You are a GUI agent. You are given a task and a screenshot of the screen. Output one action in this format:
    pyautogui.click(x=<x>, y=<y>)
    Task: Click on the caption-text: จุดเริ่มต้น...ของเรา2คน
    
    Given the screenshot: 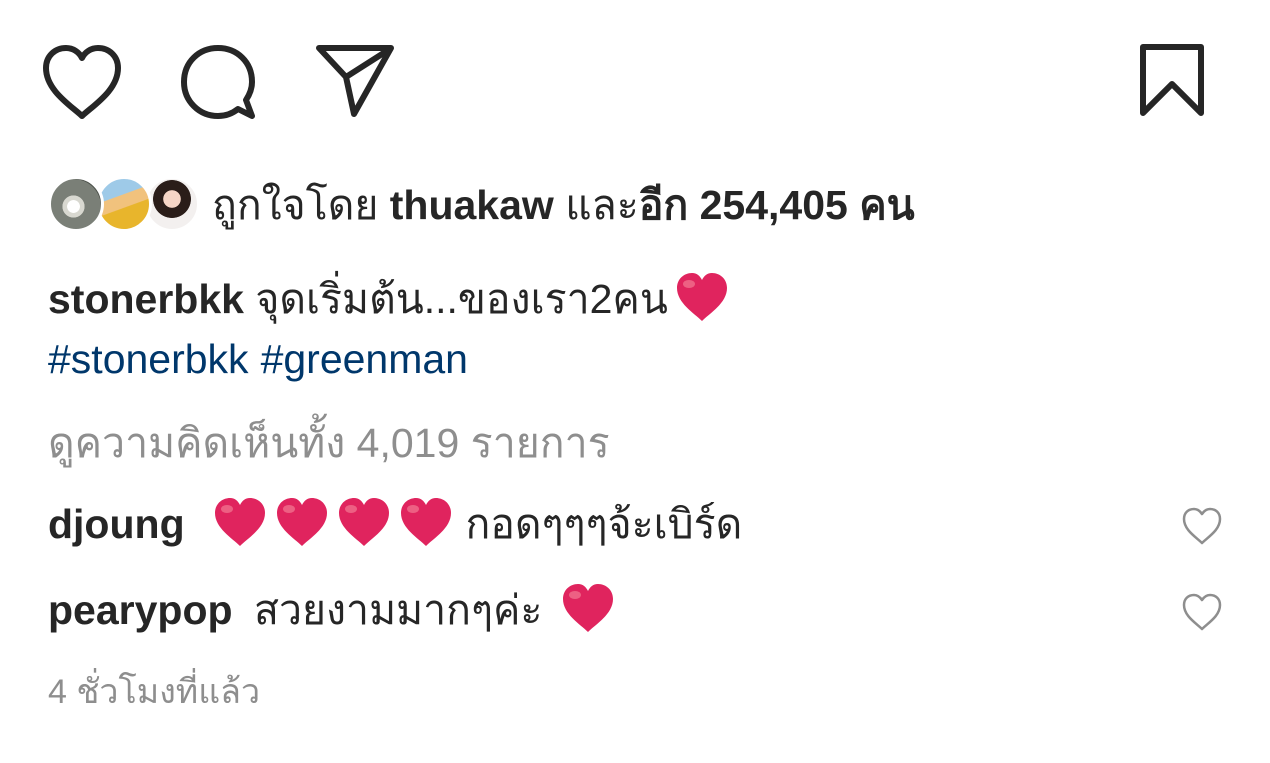 What is the action you would take?
    pyautogui.click(x=461, y=299)
    